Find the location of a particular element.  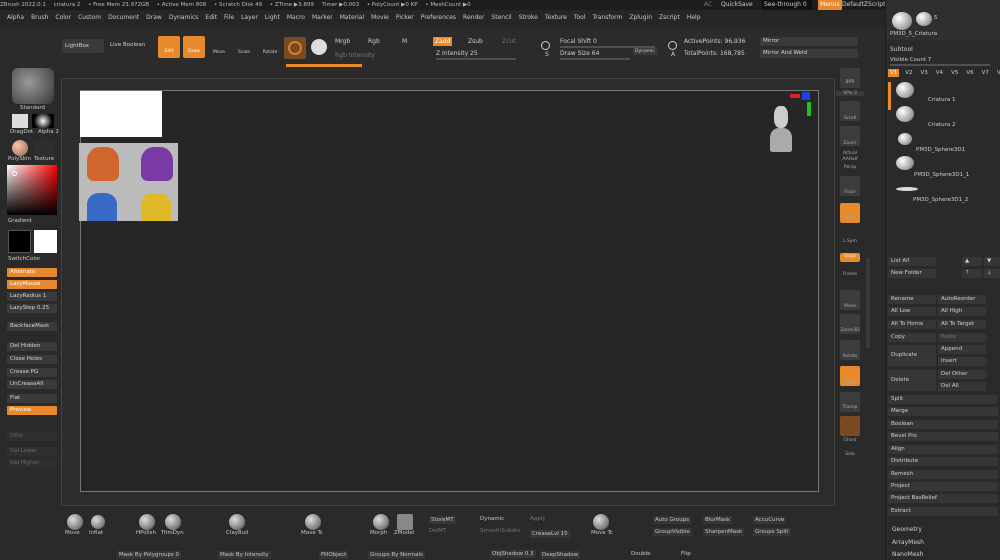

scrollbar is located at coordinates (868, 303).